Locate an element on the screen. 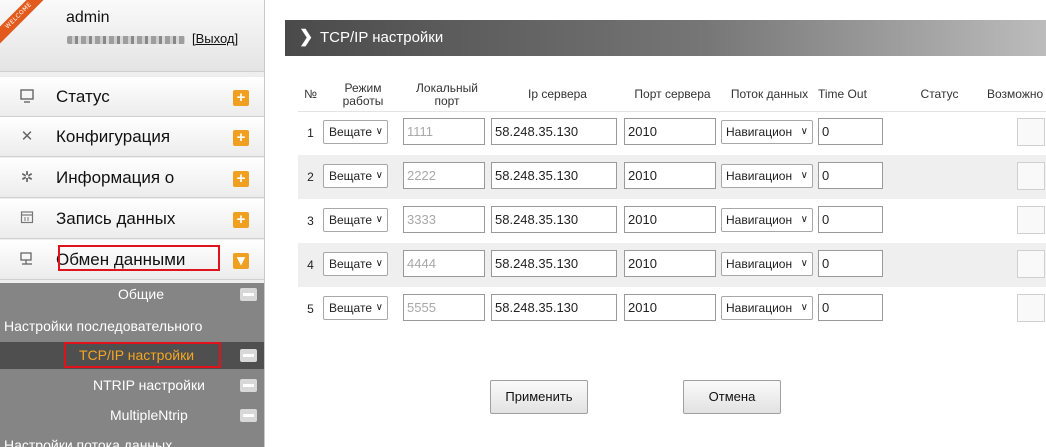 This screenshot has width=1046, height=447. submenu-item-label: Общие is located at coordinates (141, 294).